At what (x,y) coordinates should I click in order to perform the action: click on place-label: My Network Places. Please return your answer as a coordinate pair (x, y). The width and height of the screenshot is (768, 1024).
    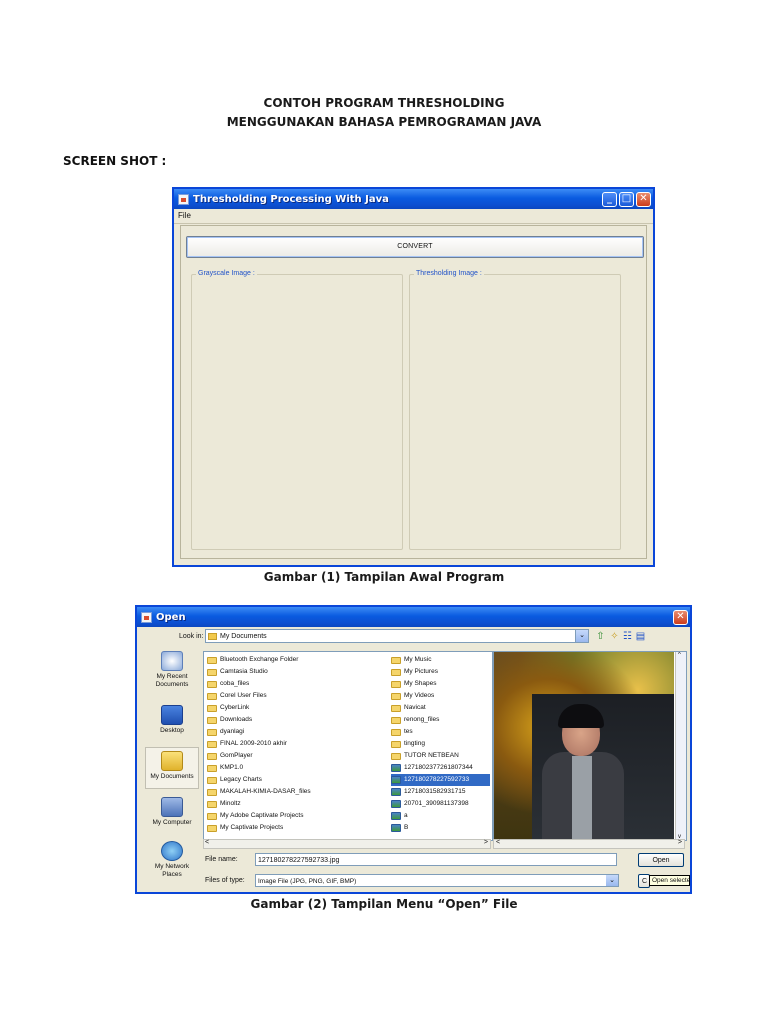
    Looking at the image, I should click on (172, 870).